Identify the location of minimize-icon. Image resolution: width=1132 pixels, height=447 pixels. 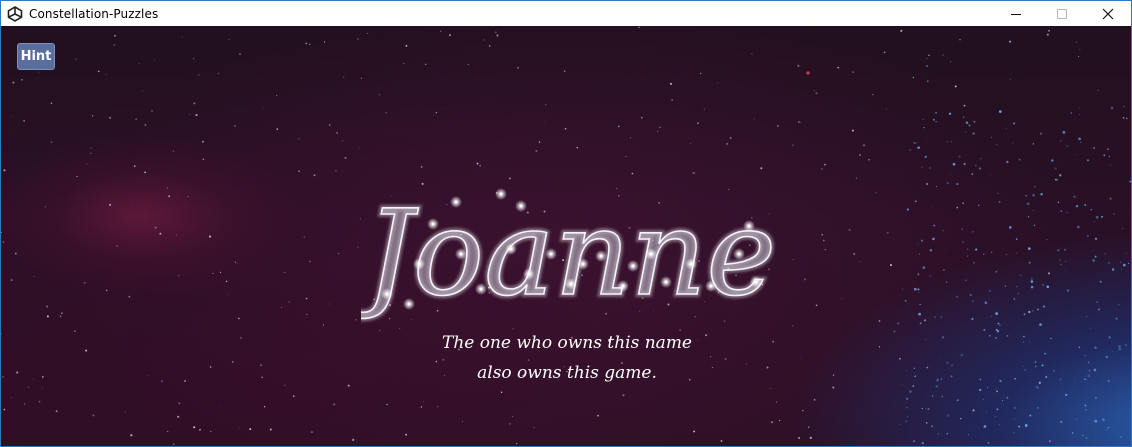
(1016, 13).